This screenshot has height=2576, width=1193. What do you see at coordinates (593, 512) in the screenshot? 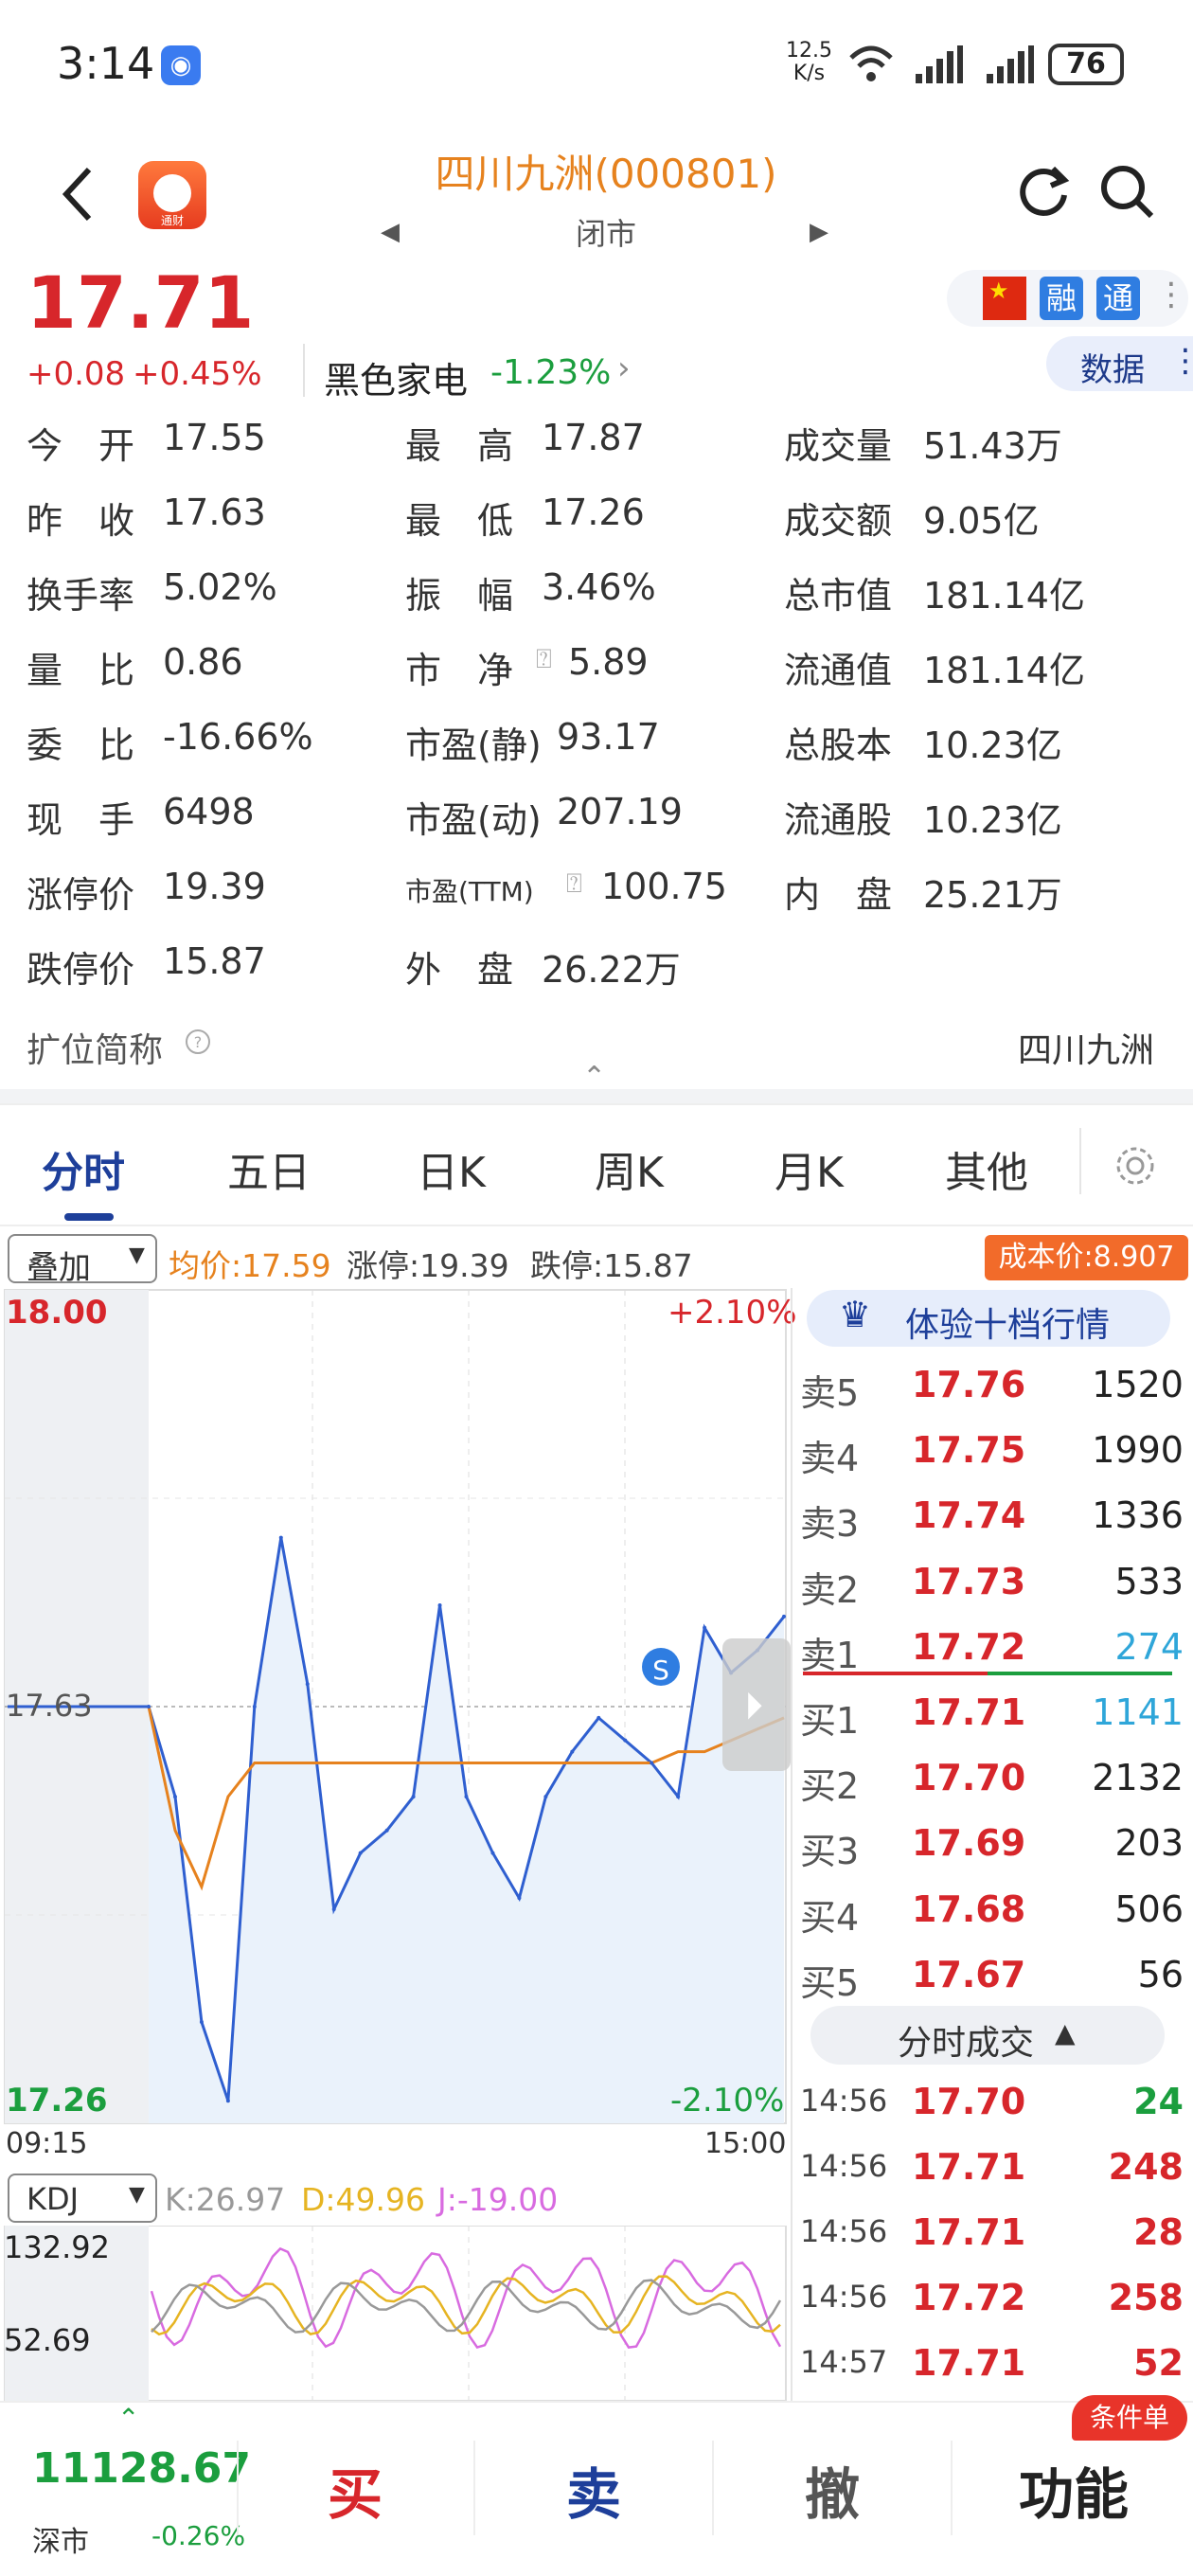
I see `stat-value: 17.26` at bounding box center [593, 512].